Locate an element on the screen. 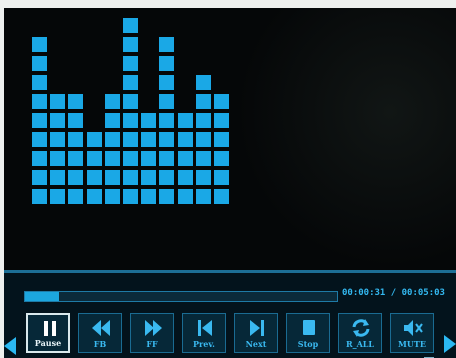  scroll-right-icon is located at coordinates (450, 344).